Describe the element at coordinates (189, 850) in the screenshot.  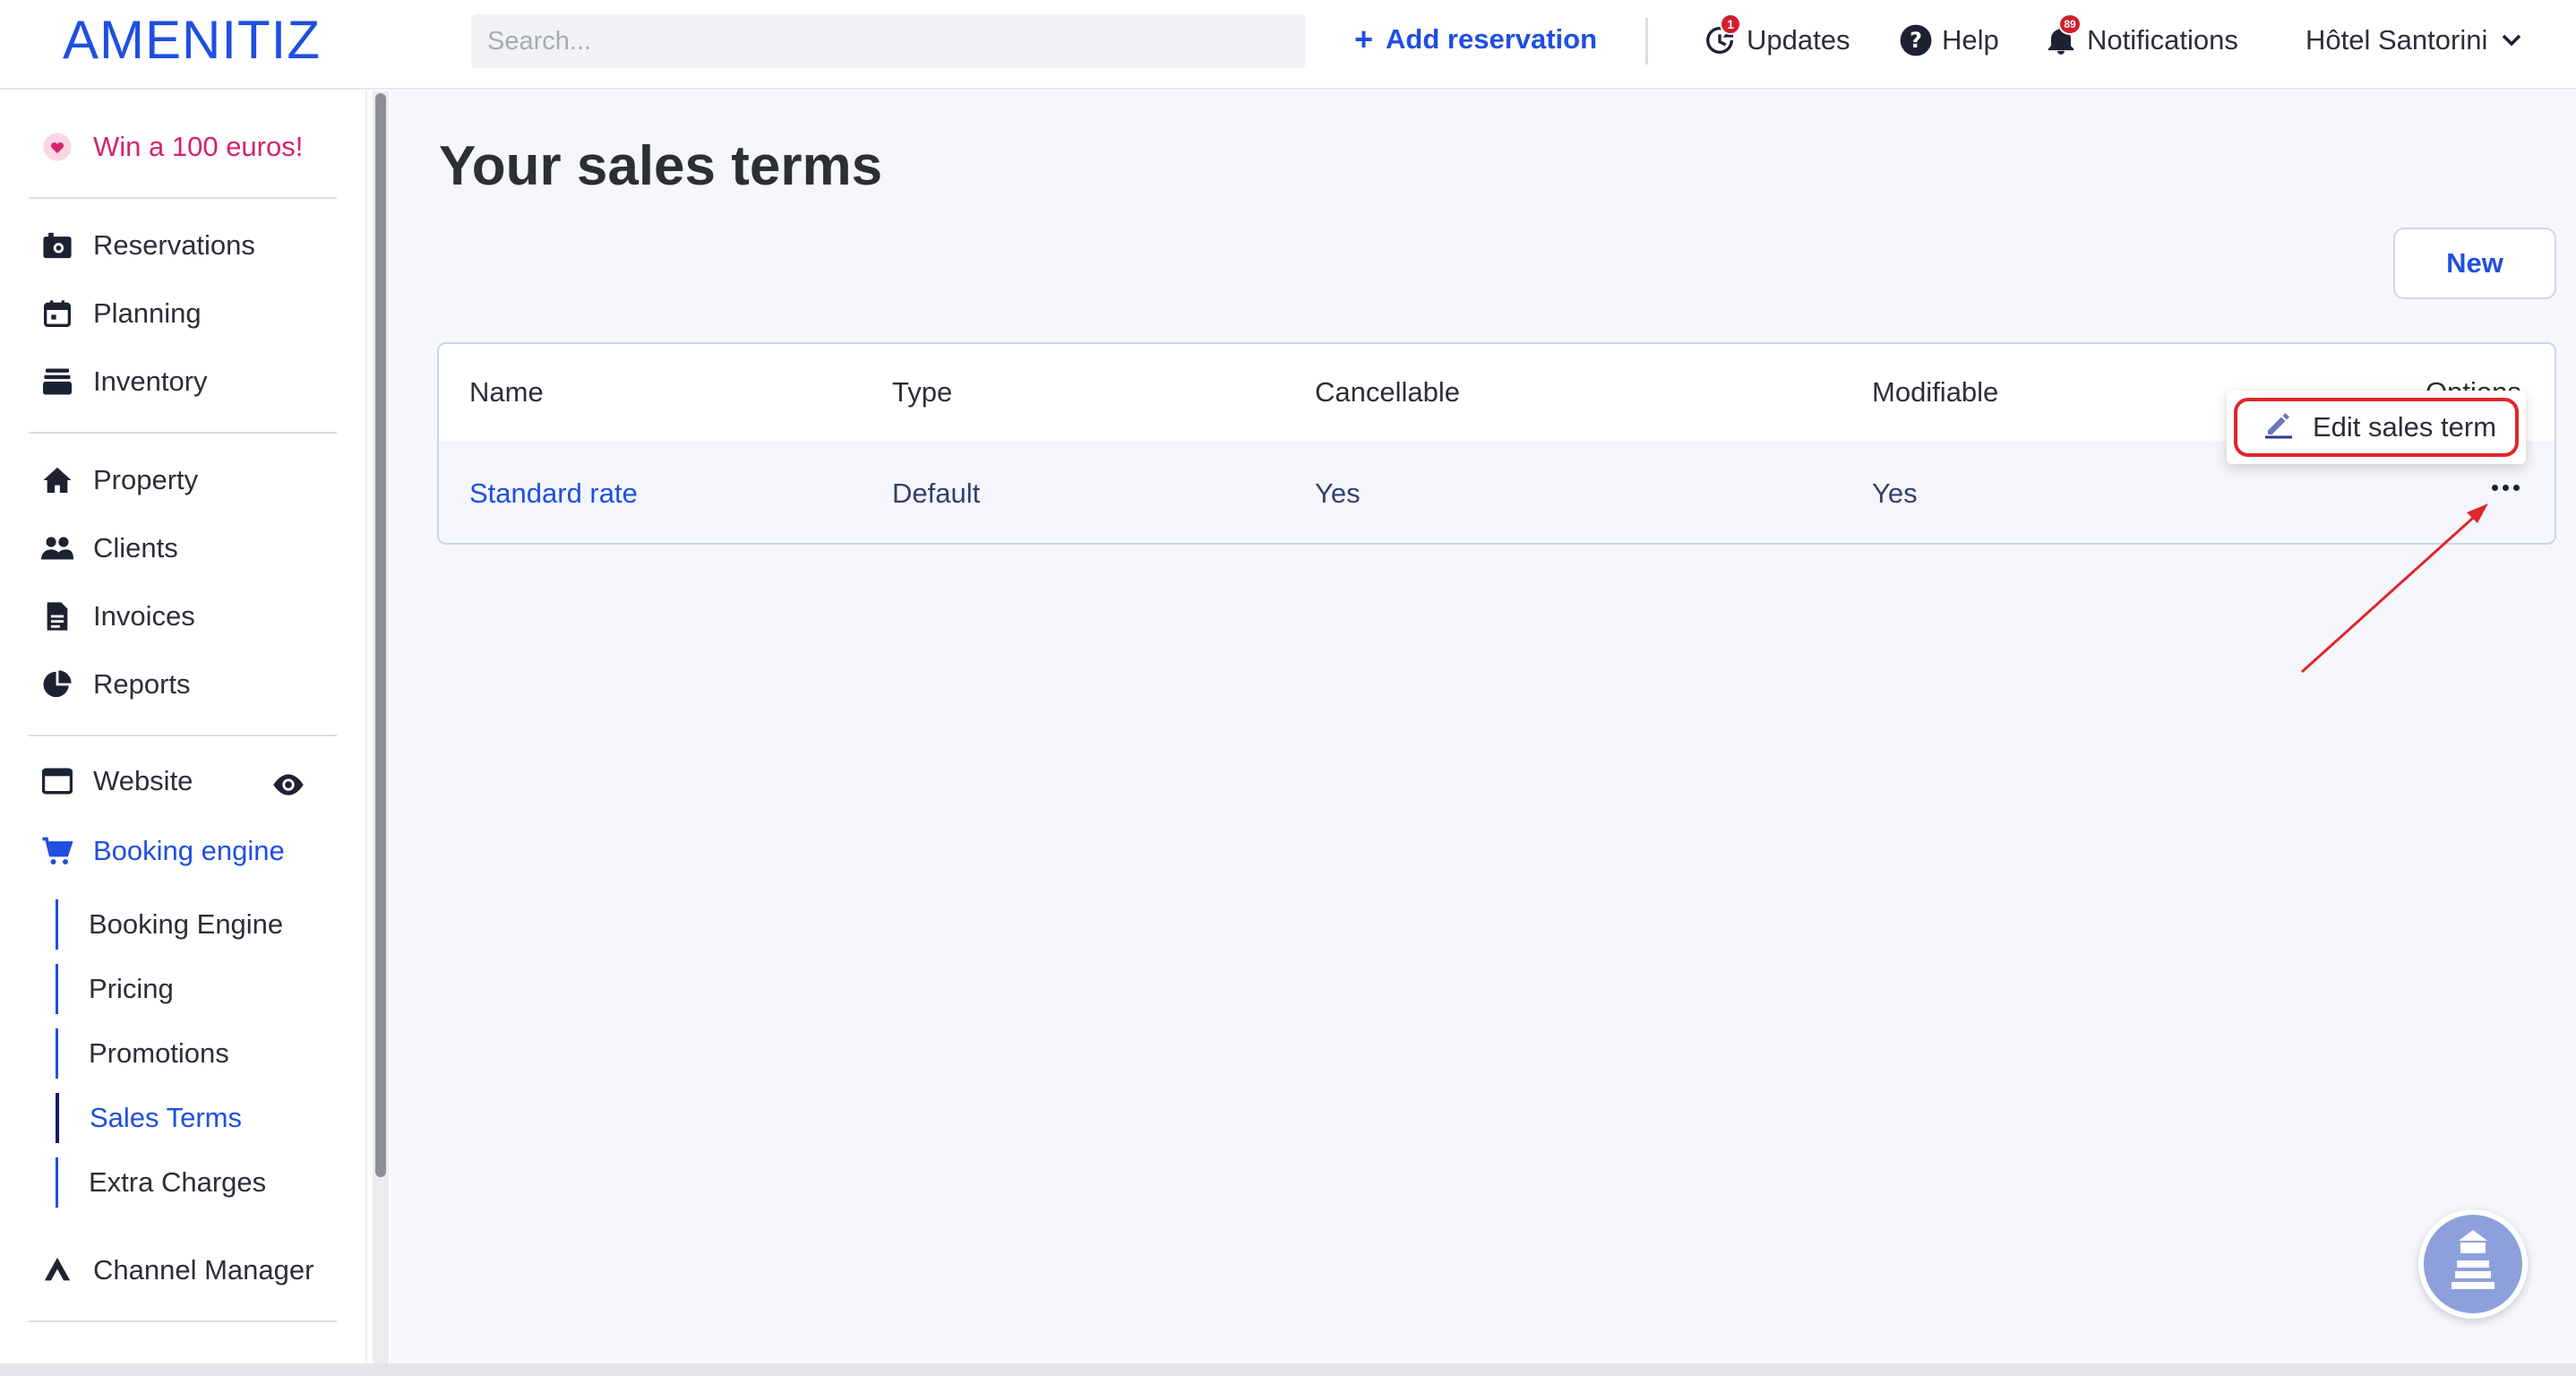
I see `sidebar-item-label: Booking engine` at that location.